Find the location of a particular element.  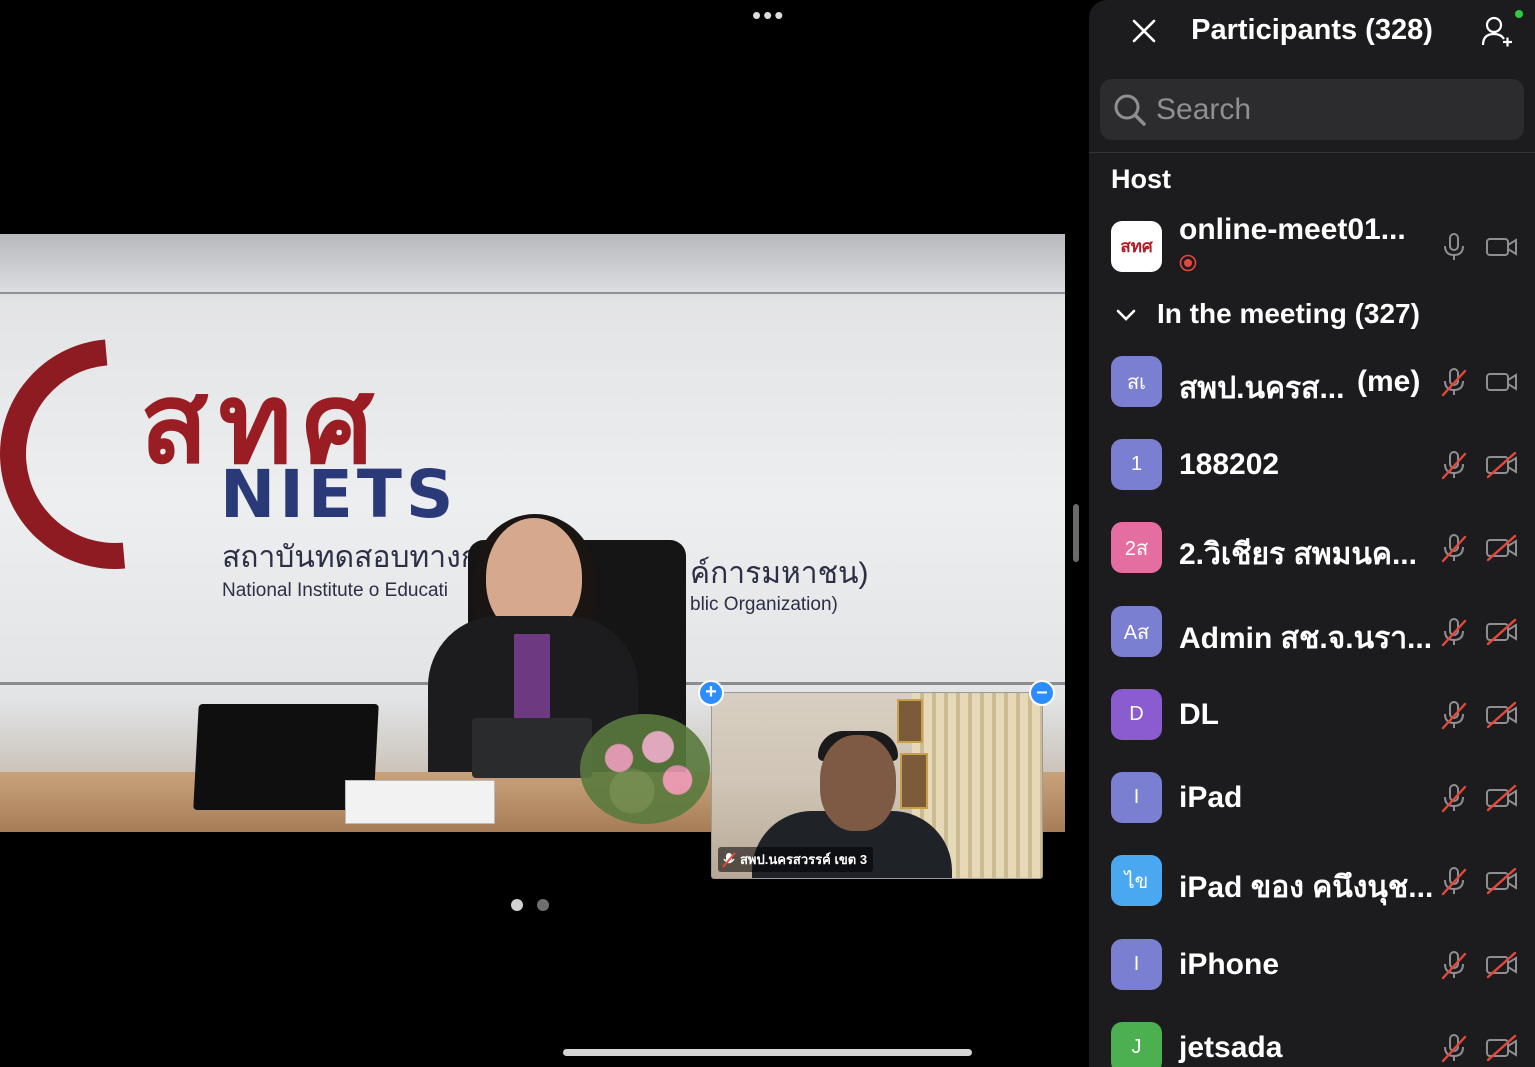

host-section-label: Host is located at coordinates (1141, 179).